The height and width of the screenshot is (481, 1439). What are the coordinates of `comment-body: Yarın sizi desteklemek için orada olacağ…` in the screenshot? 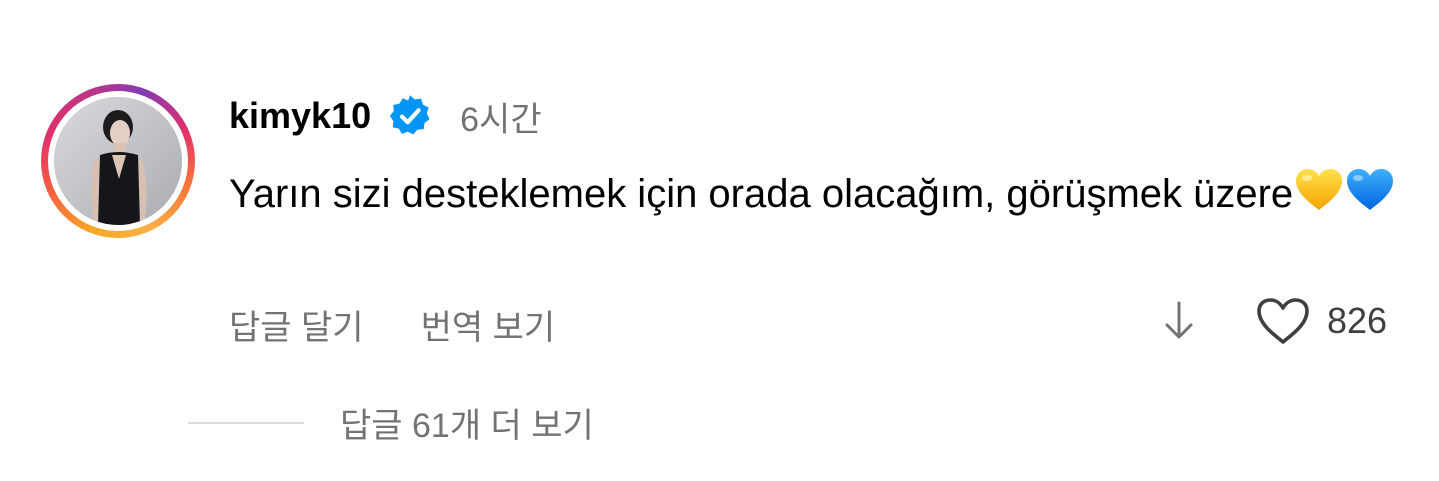 It's located at (819, 194).